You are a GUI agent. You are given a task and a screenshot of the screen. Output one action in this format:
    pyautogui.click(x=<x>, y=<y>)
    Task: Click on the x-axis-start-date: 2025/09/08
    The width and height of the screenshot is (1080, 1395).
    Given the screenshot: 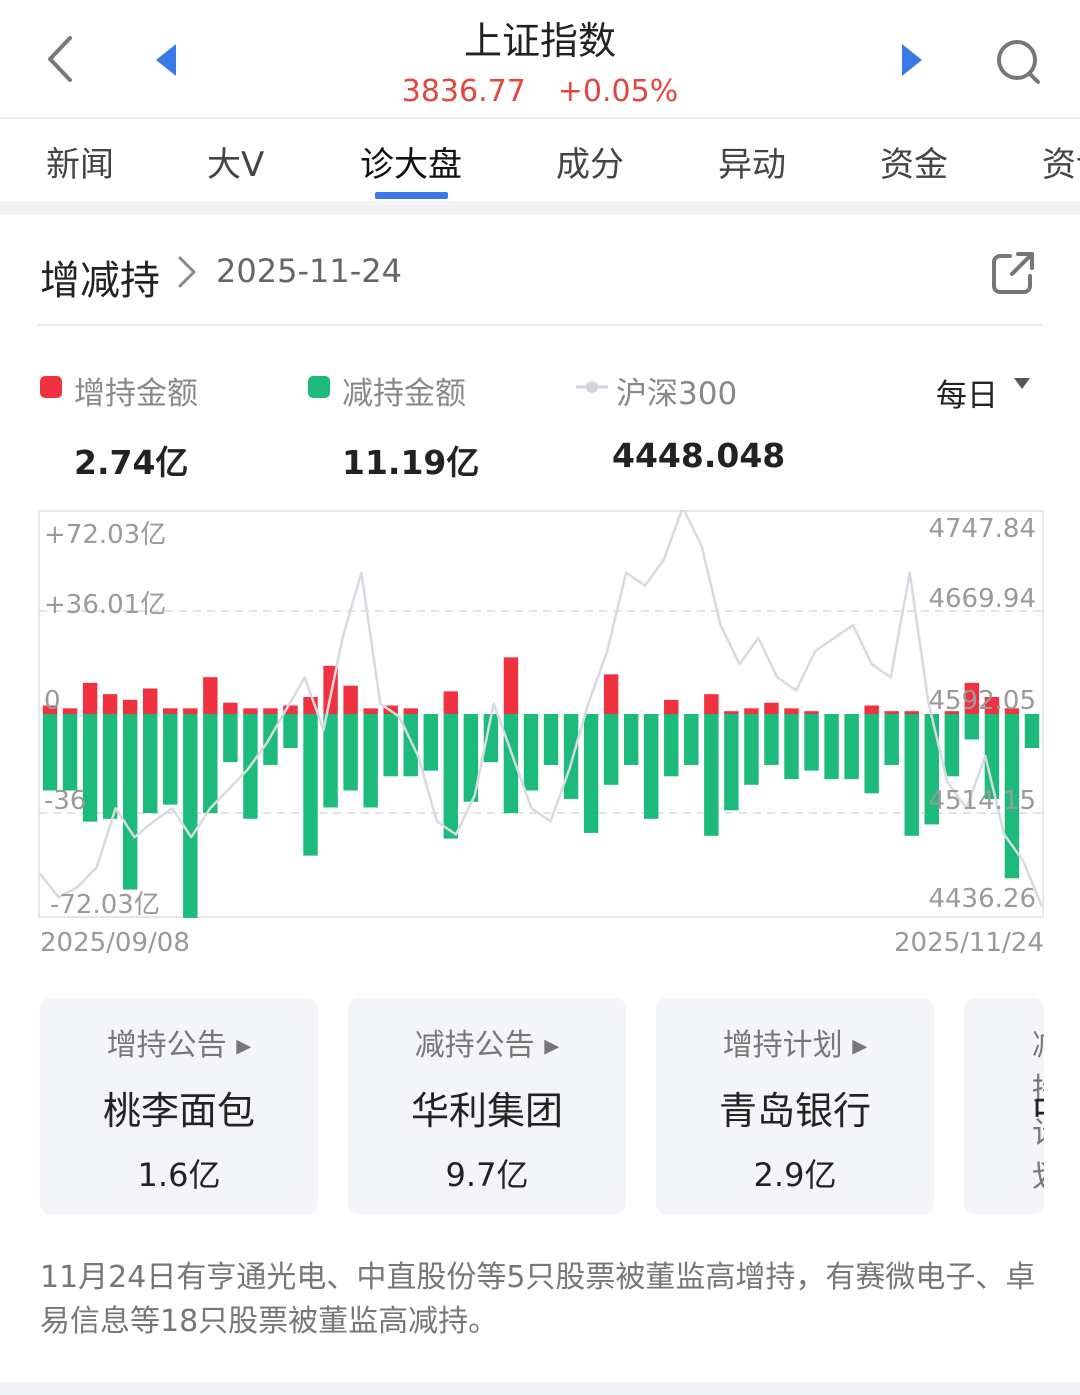 What is the action you would take?
    pyautogui.click(x=115, y=943)
    